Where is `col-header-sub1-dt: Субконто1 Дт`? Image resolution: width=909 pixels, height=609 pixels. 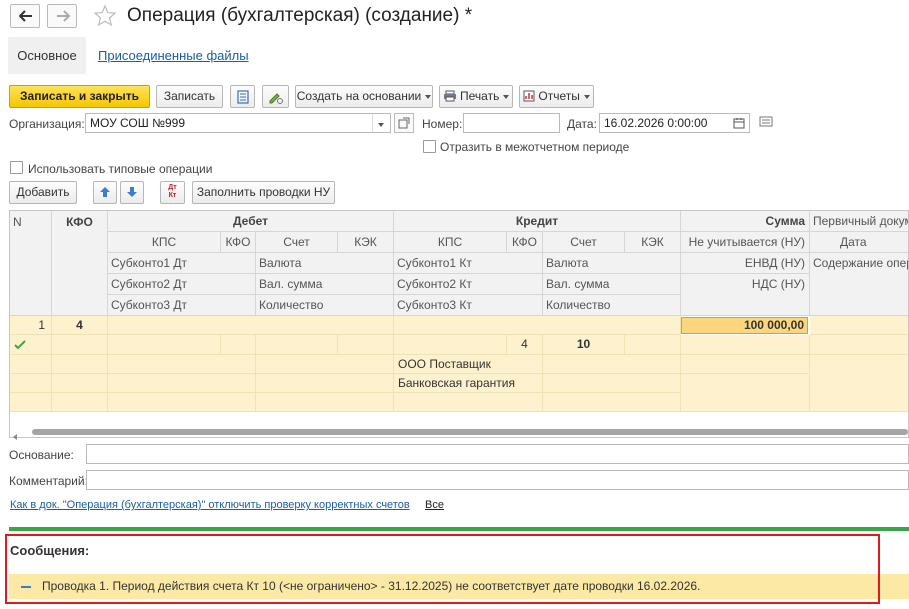 col-header-sub1-dt: Субконто1 Дт is located at coordinates (182, 263).